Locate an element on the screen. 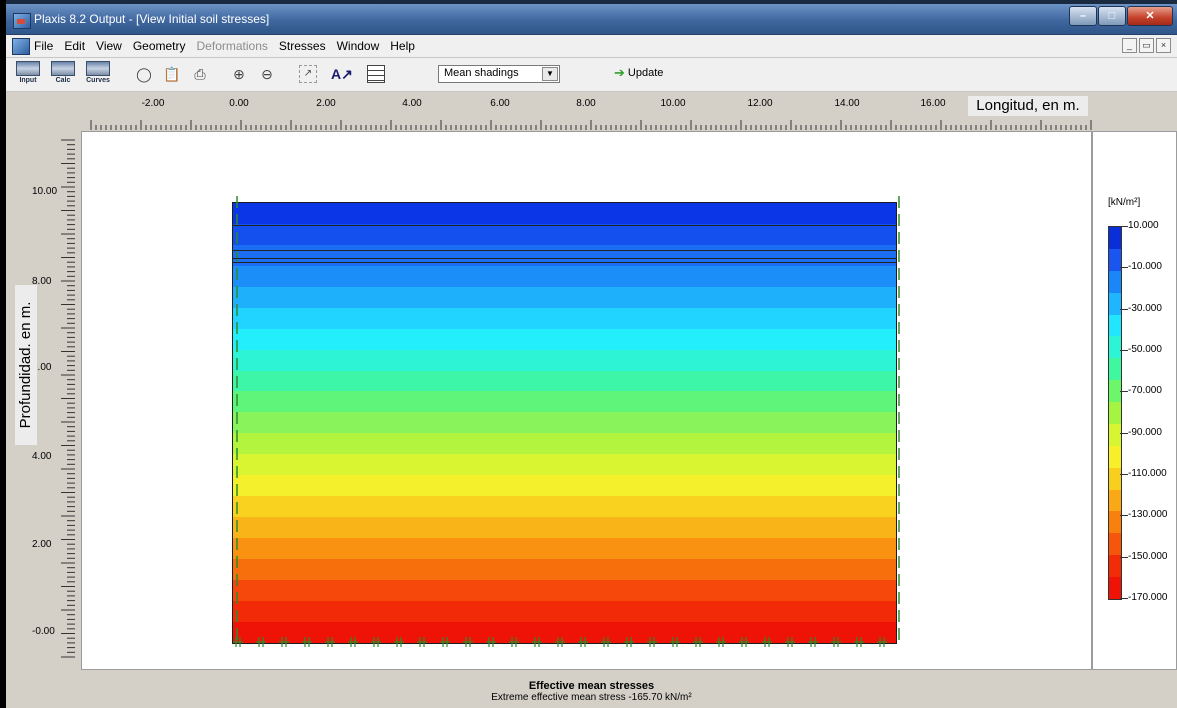  zoom-out-icon: ⊖ is located at coordinates (267, 74).